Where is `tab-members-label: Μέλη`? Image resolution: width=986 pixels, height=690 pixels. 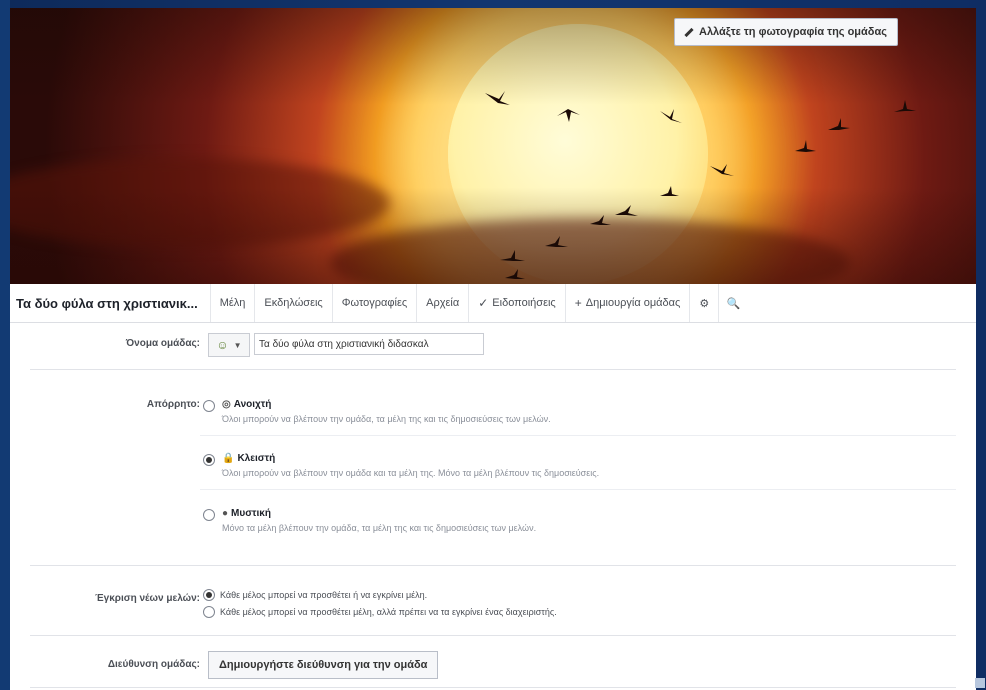
tab-members-label: Μέλη is located at coordinates (232, 303).